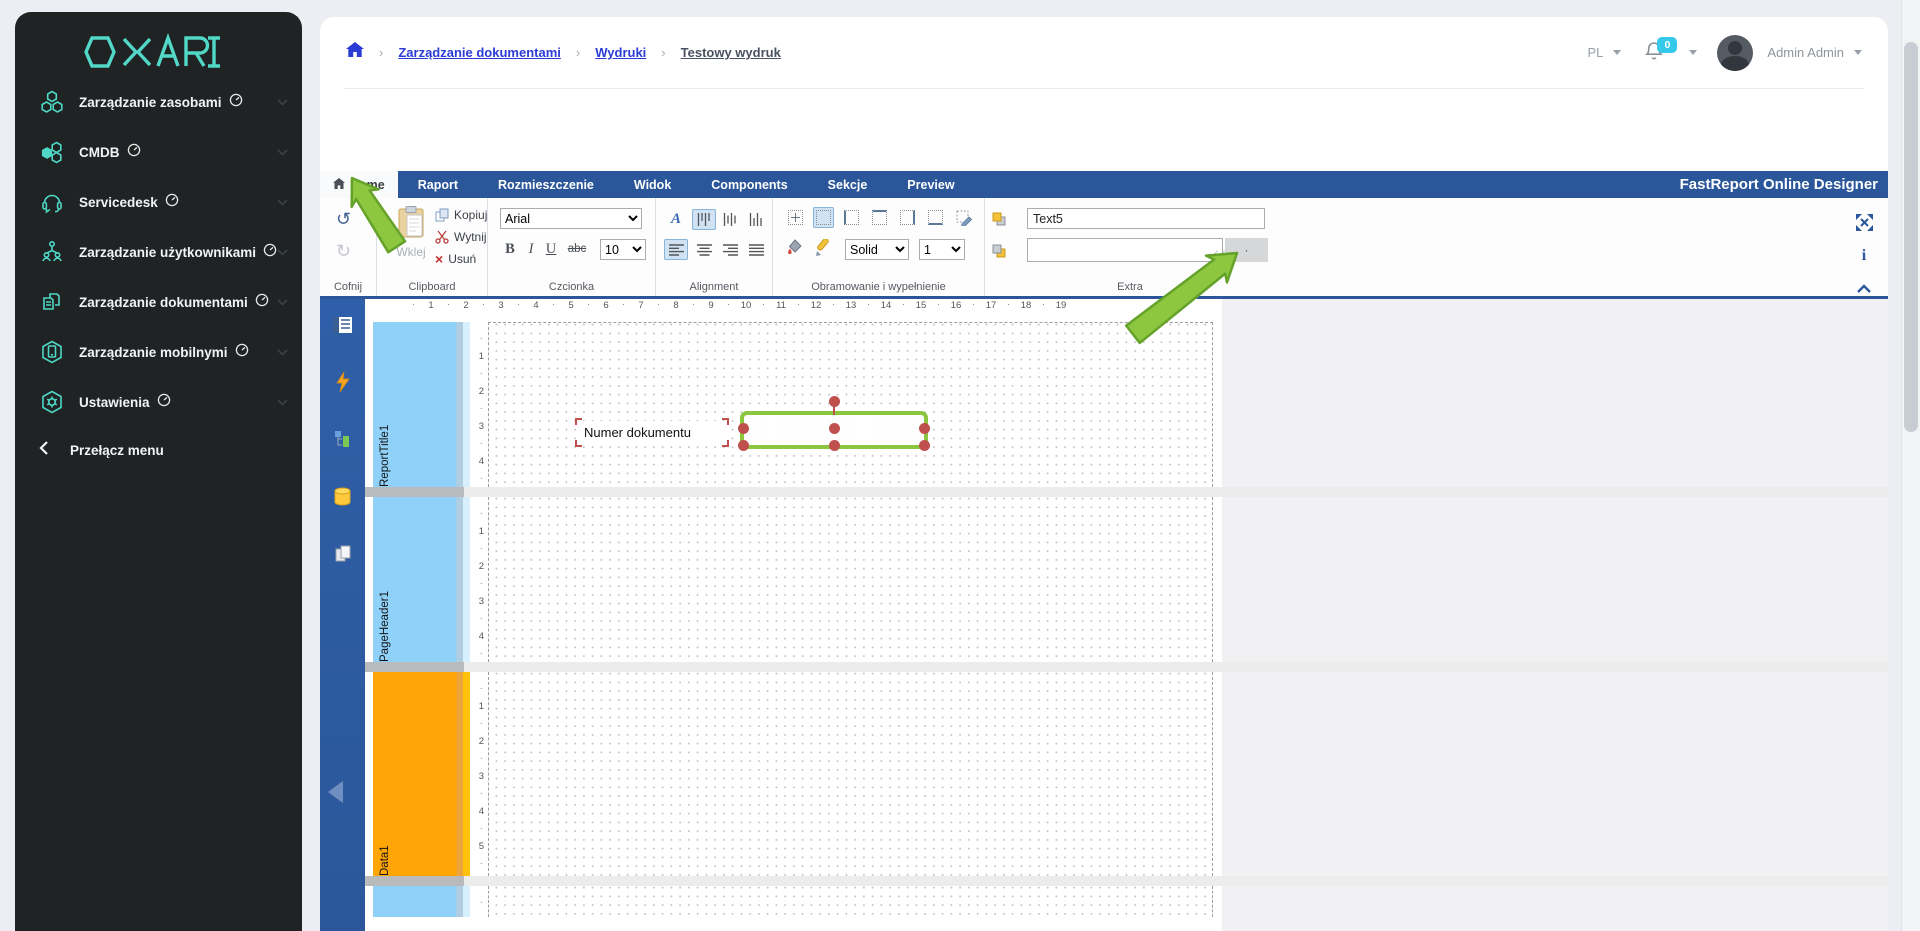  Describe the element at coordinates (343, 251) in the screenshot. I see `redo-button: ↻` at that location.